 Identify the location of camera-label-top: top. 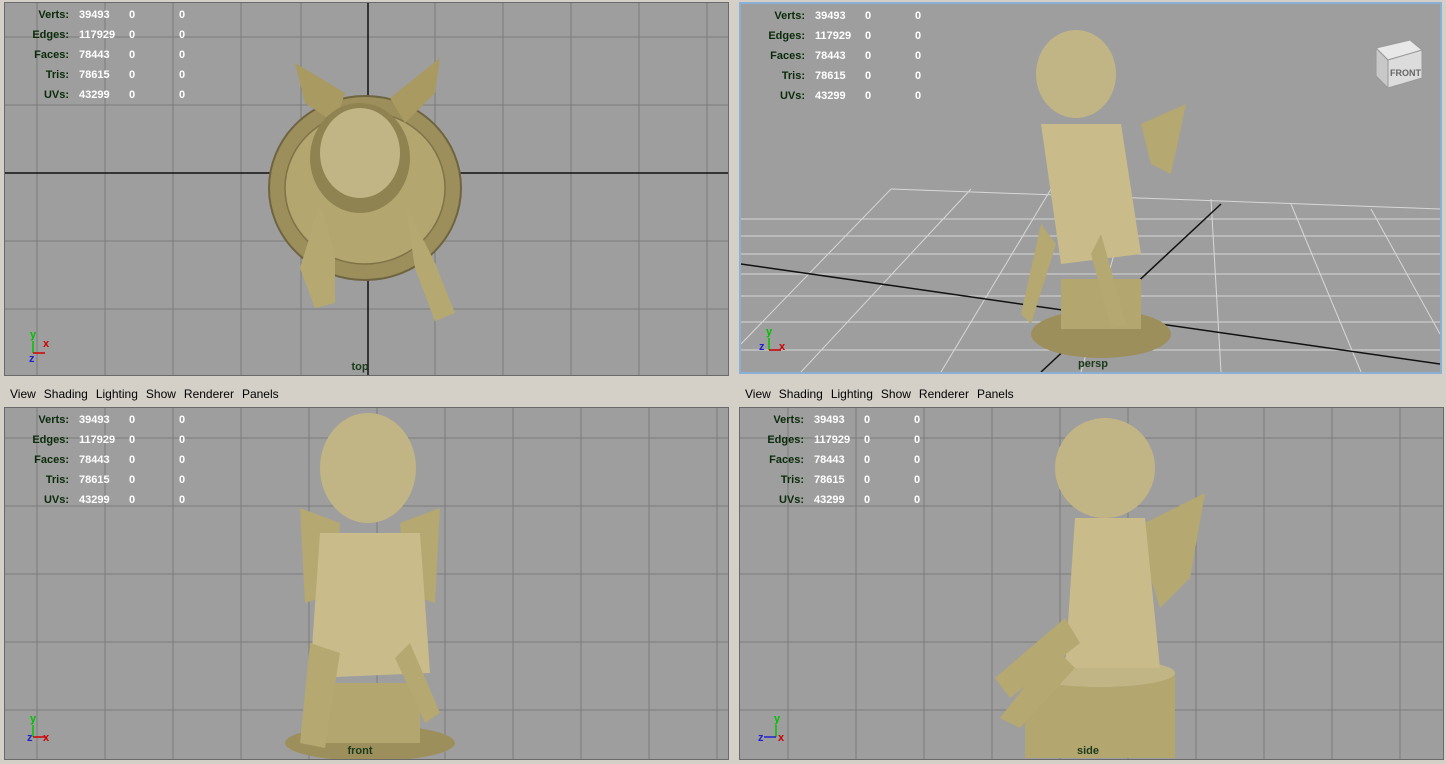
(360, 367).